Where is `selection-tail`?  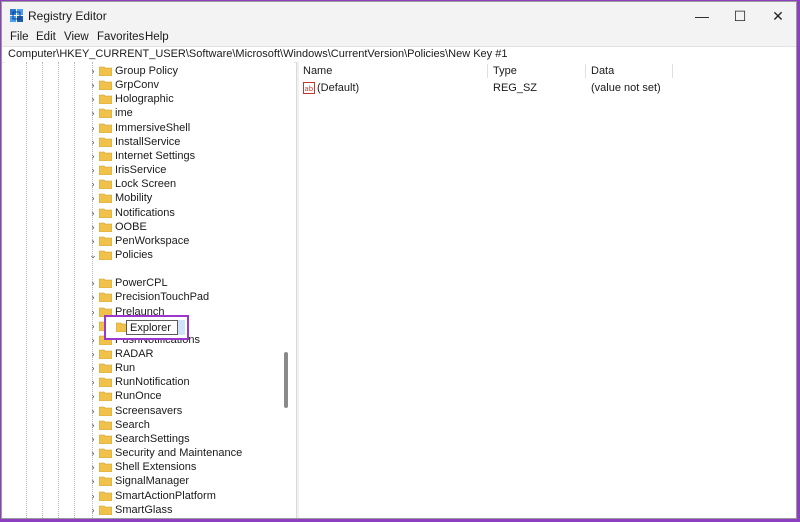
selection-tail is located at coordinates (181, 327).